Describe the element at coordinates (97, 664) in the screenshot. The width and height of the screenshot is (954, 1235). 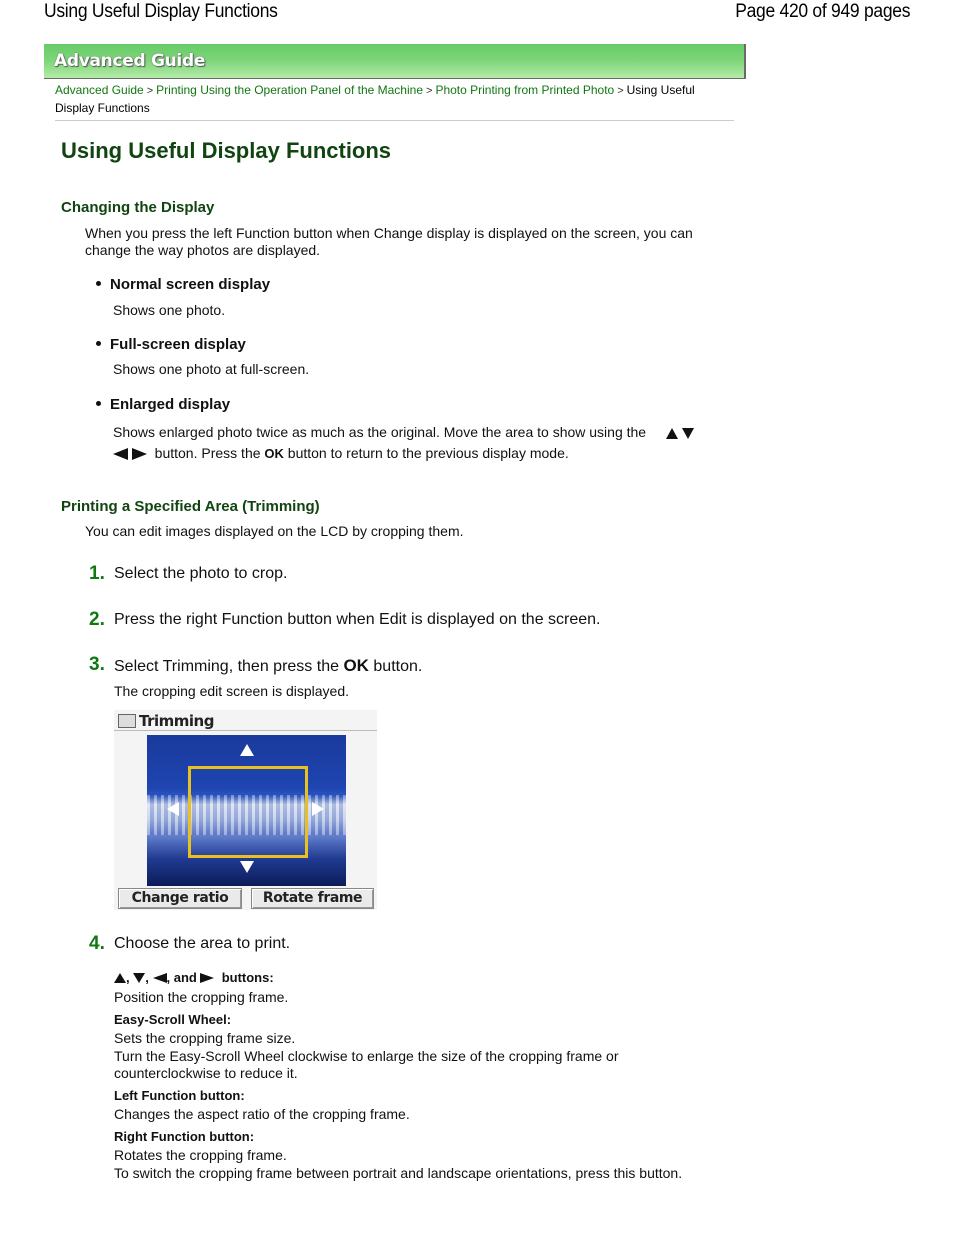
I see `step-number: 3.` at that location.